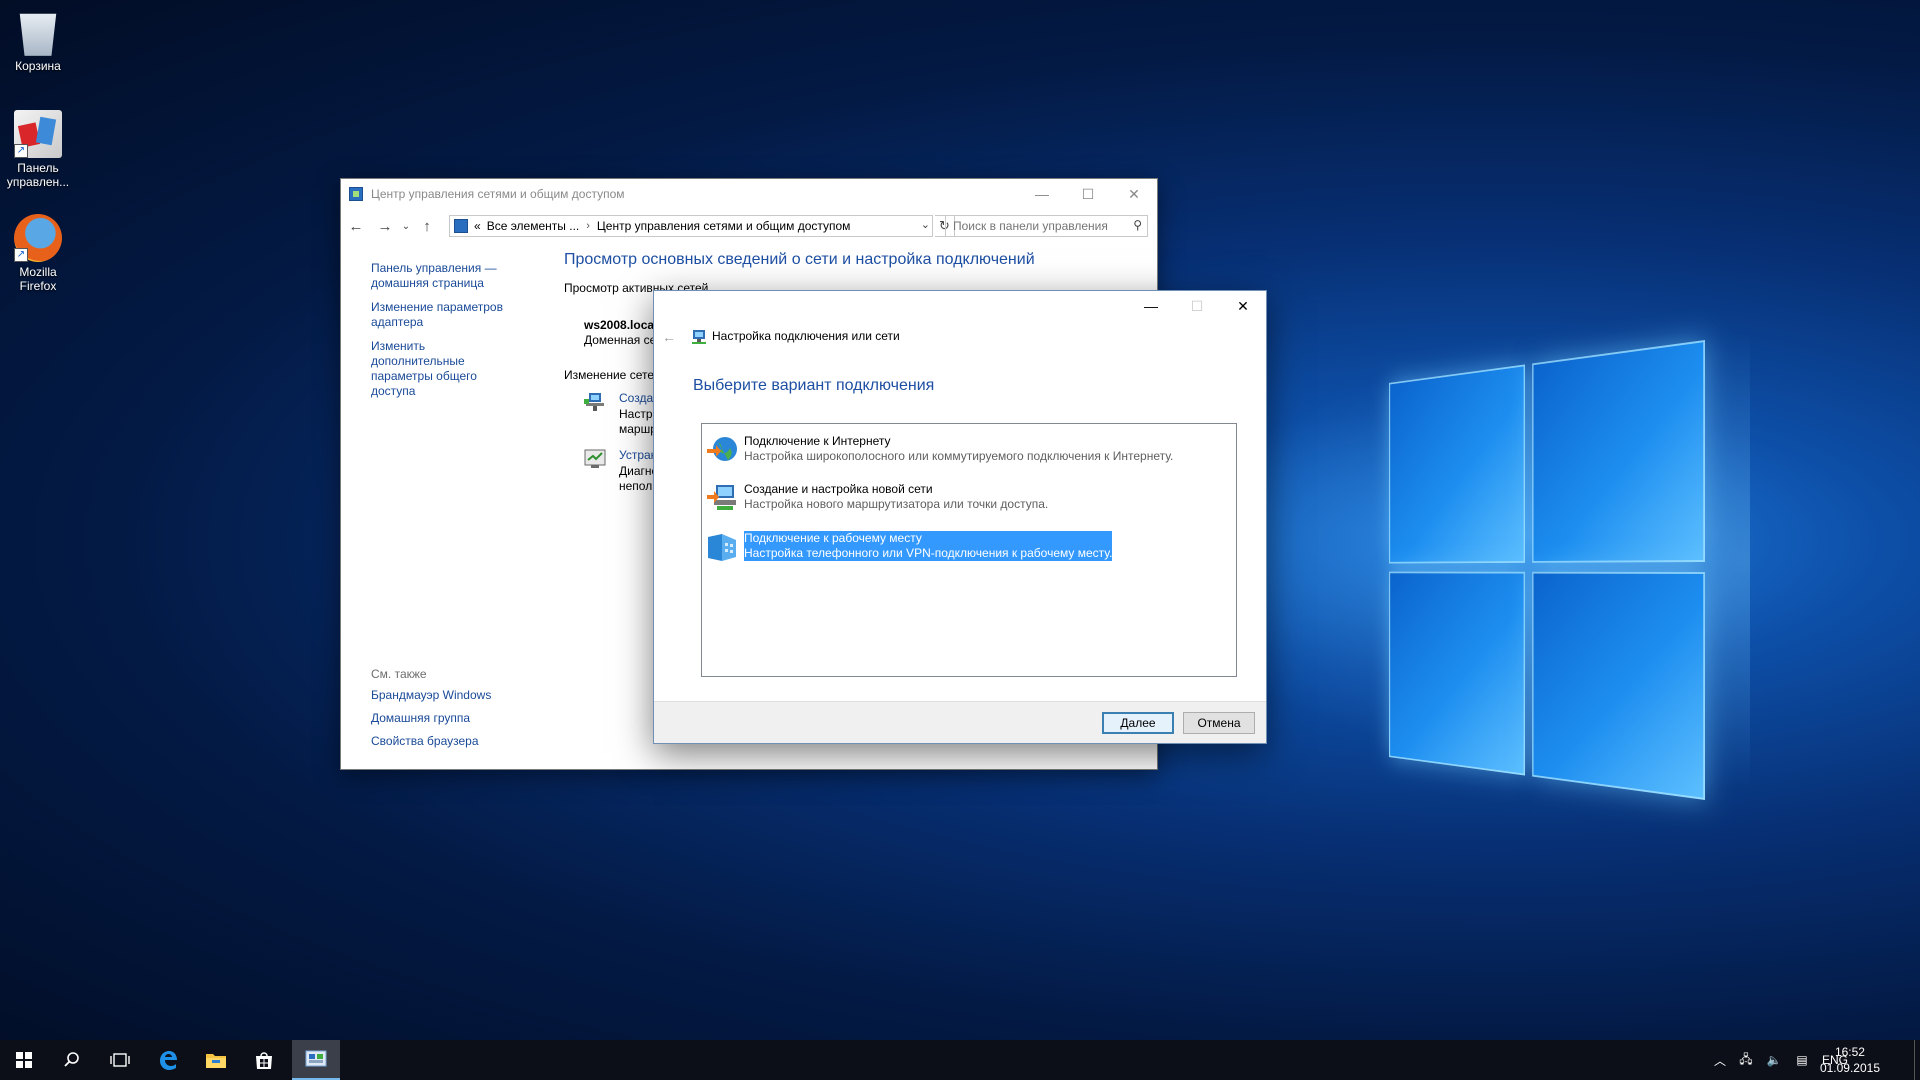 The image size is (1920, 1080). I want to click on file-explorer-taskbar-button, so click(216, 1060).